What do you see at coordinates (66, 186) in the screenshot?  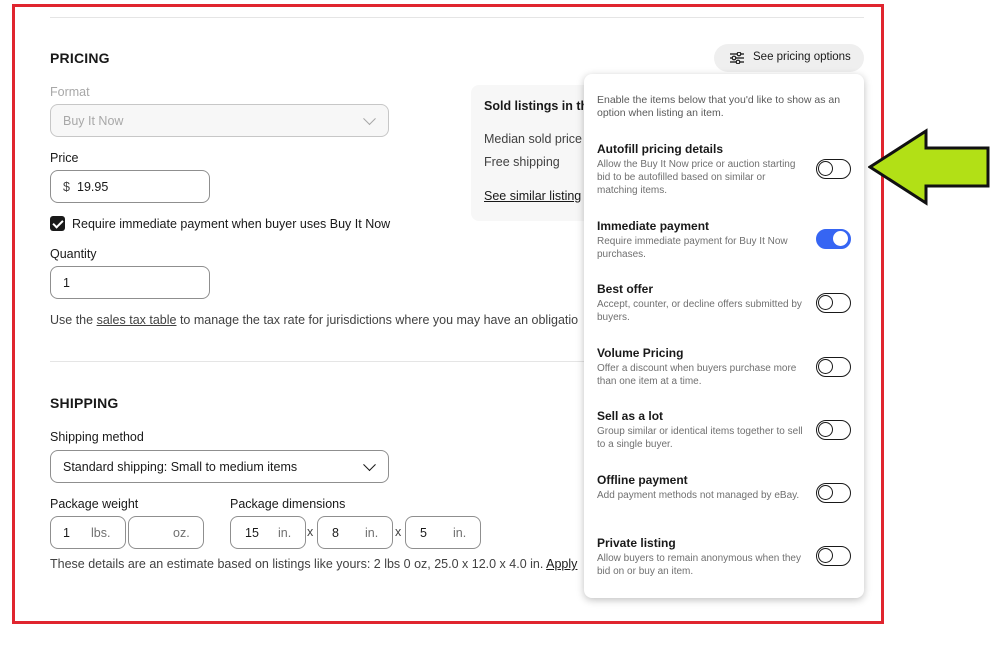 I see `currency-symbol: $` at bounding box center [66, 186].